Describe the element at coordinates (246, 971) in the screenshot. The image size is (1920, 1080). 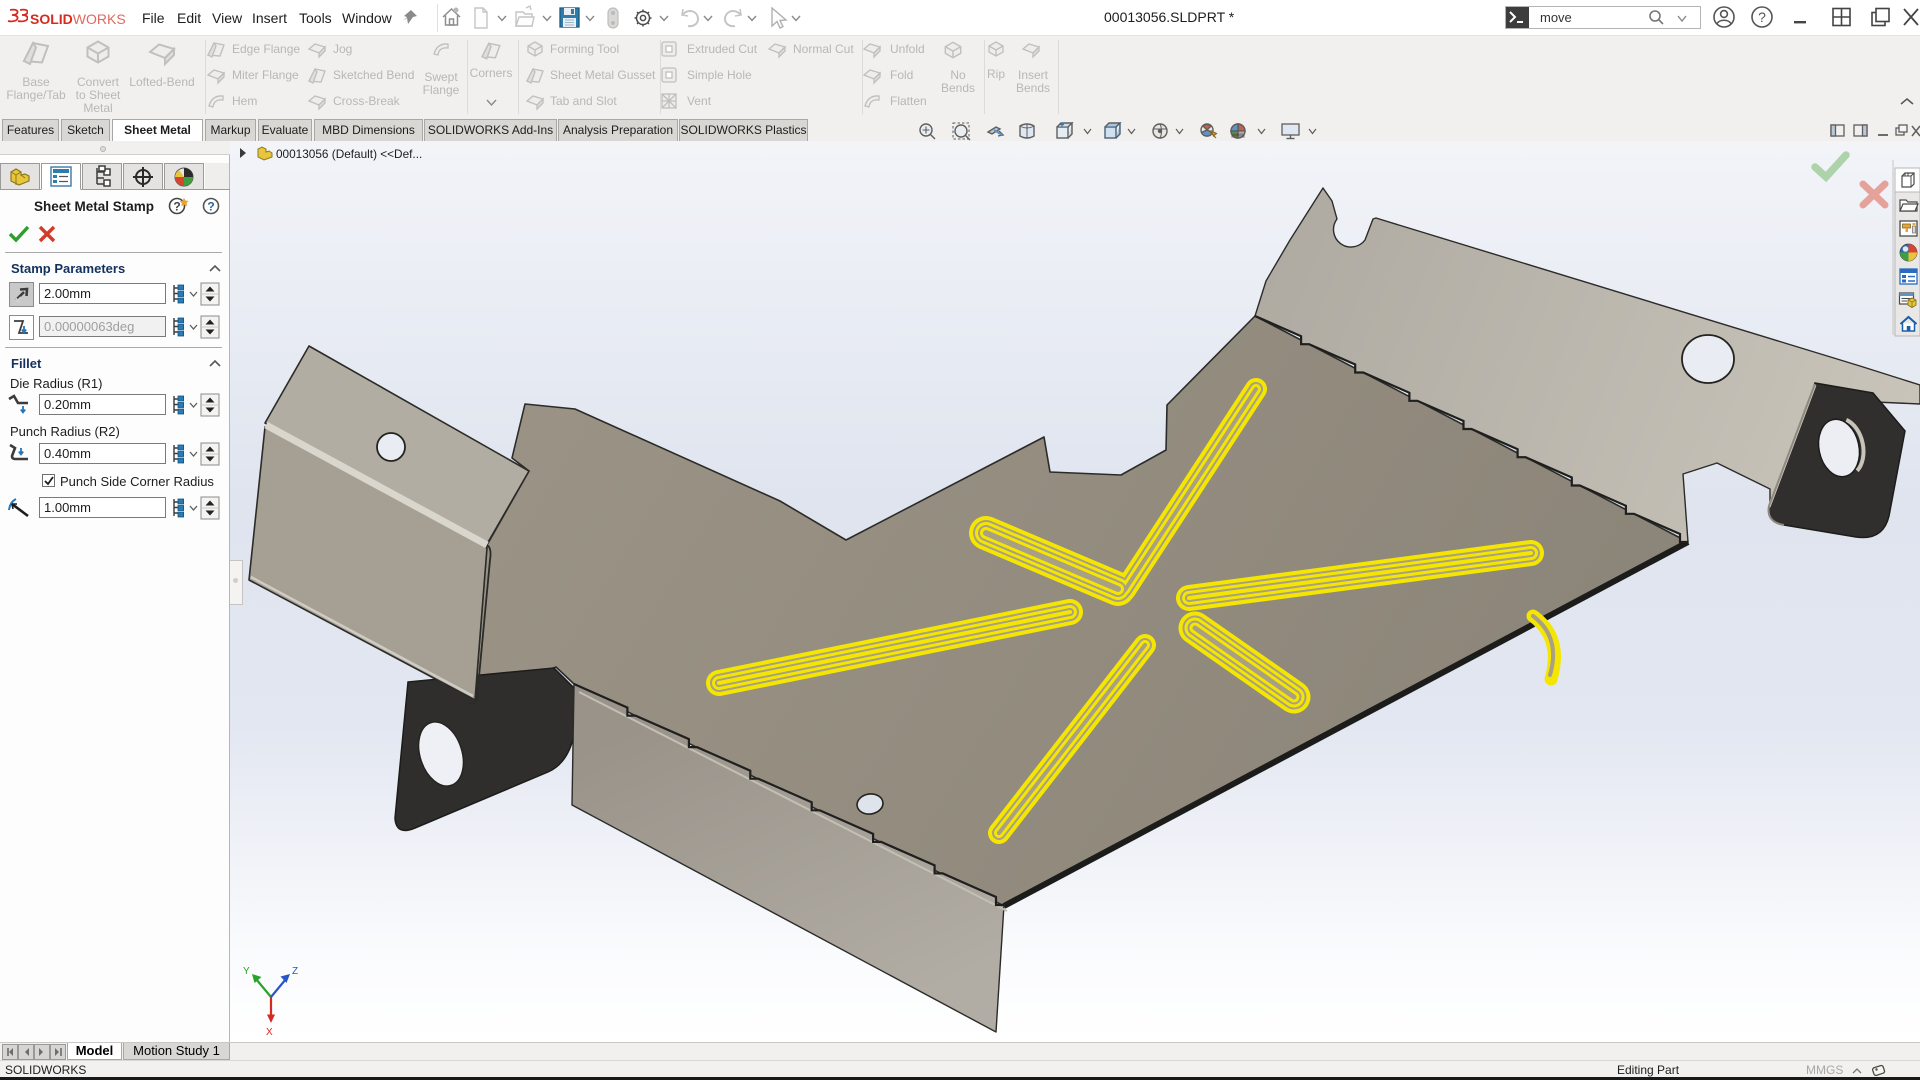
I see `svg-text: Y` at that location.